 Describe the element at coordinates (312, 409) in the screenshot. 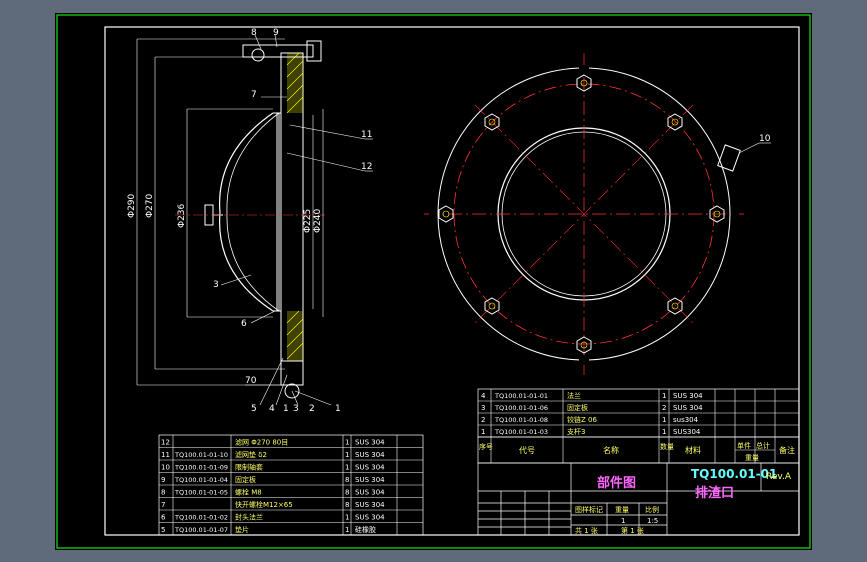

I see `balloon-2: 2` at that location.